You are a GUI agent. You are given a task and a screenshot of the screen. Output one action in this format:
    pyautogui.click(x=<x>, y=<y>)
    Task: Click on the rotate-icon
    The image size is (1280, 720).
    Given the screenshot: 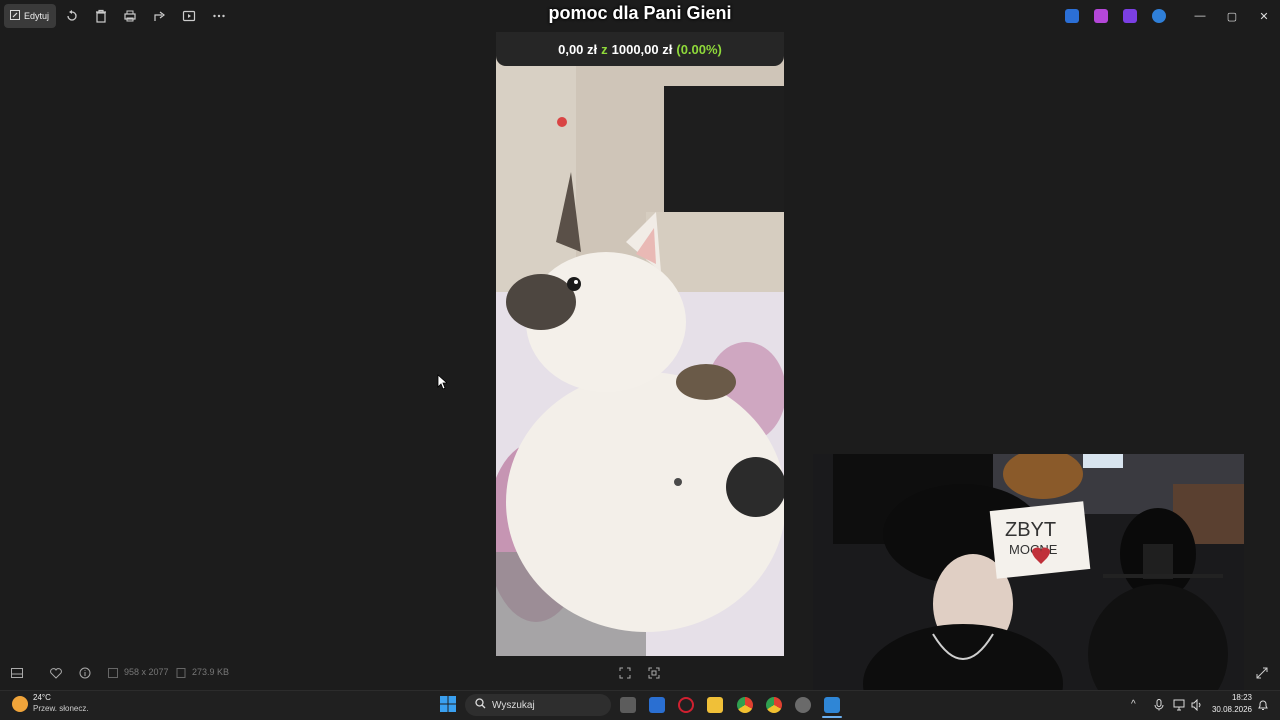 What is the action you would take?
    pyautogui.click(x=72, y=16)
    